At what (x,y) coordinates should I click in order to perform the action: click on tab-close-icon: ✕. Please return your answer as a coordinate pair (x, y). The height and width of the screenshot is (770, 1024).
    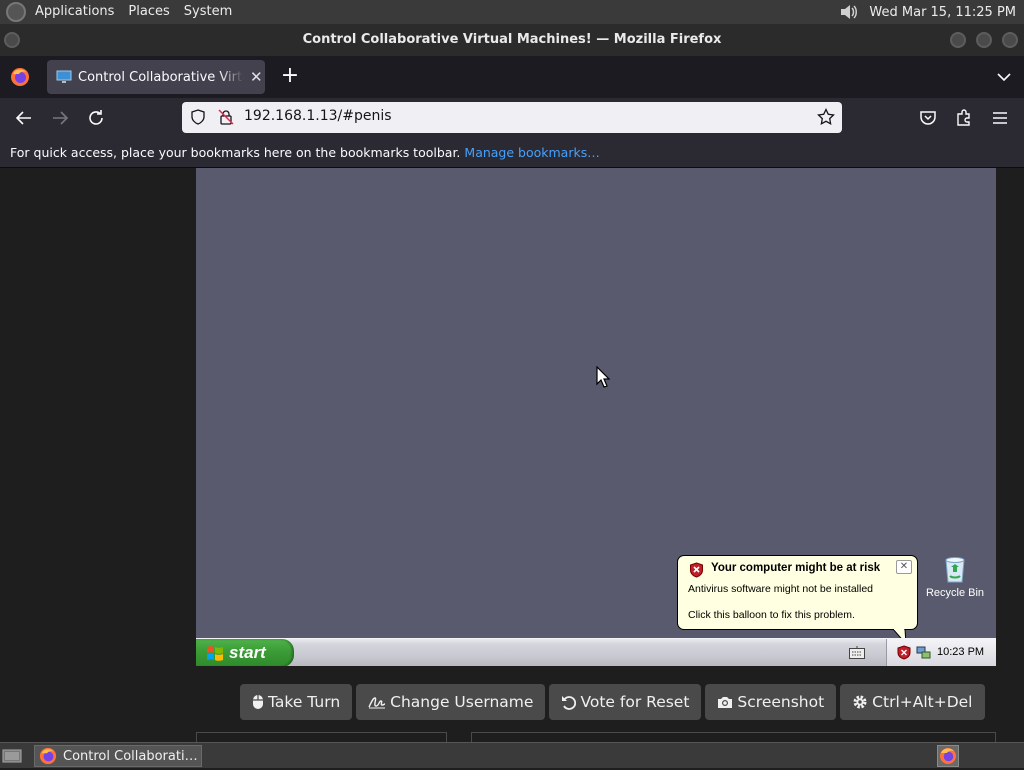
    Looking at the image, I should click on (256, 77).